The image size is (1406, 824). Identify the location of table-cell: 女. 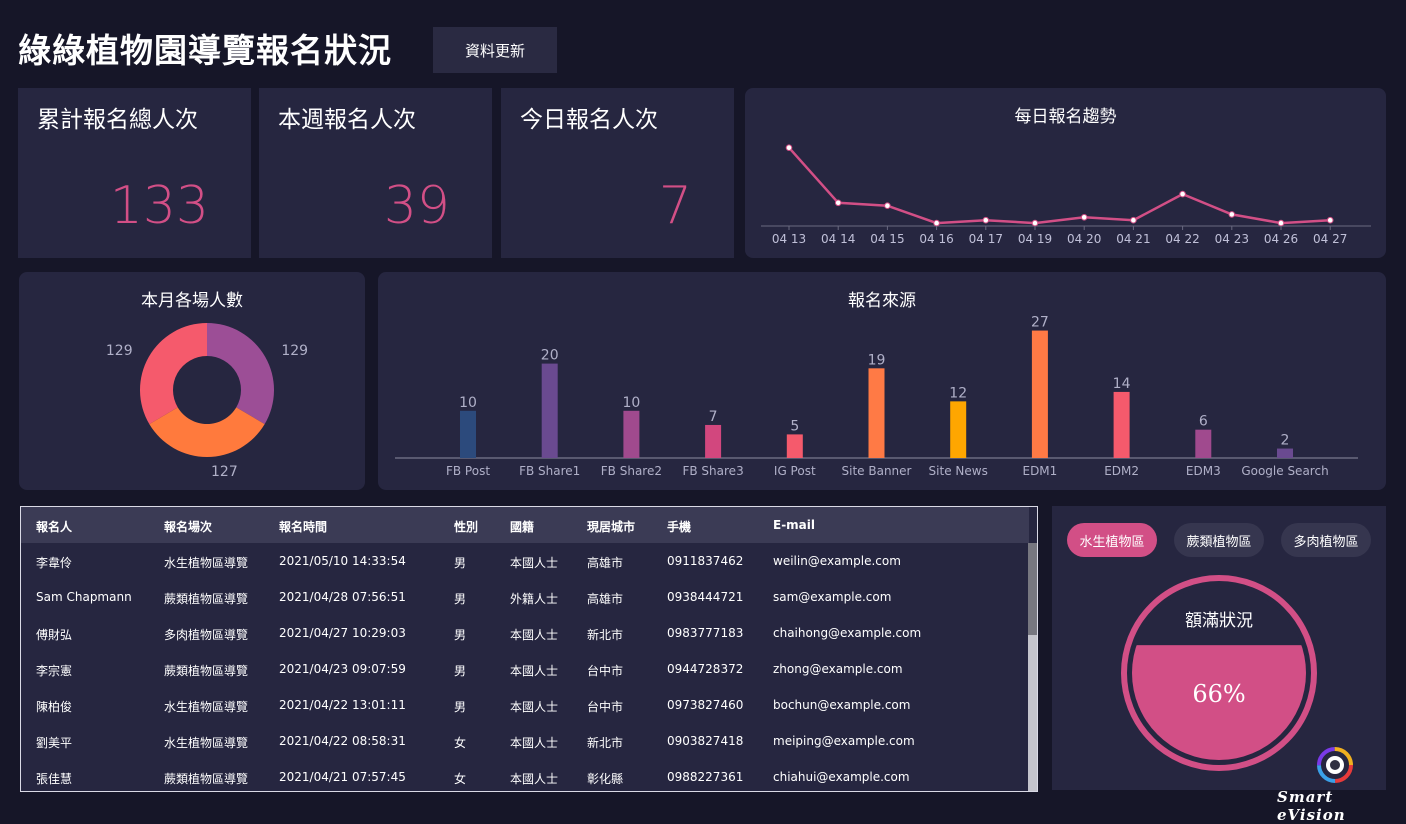
(460, 743).